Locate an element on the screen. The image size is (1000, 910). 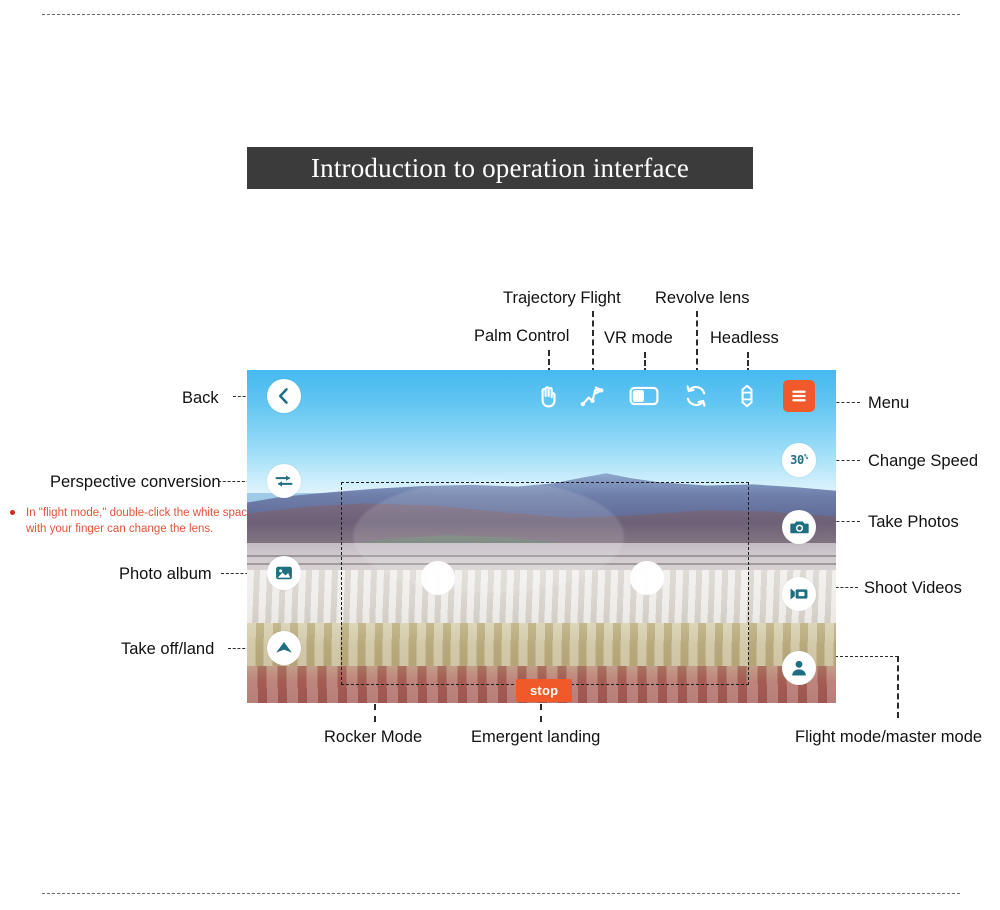
menu-button is located at coordinates (799, 396).